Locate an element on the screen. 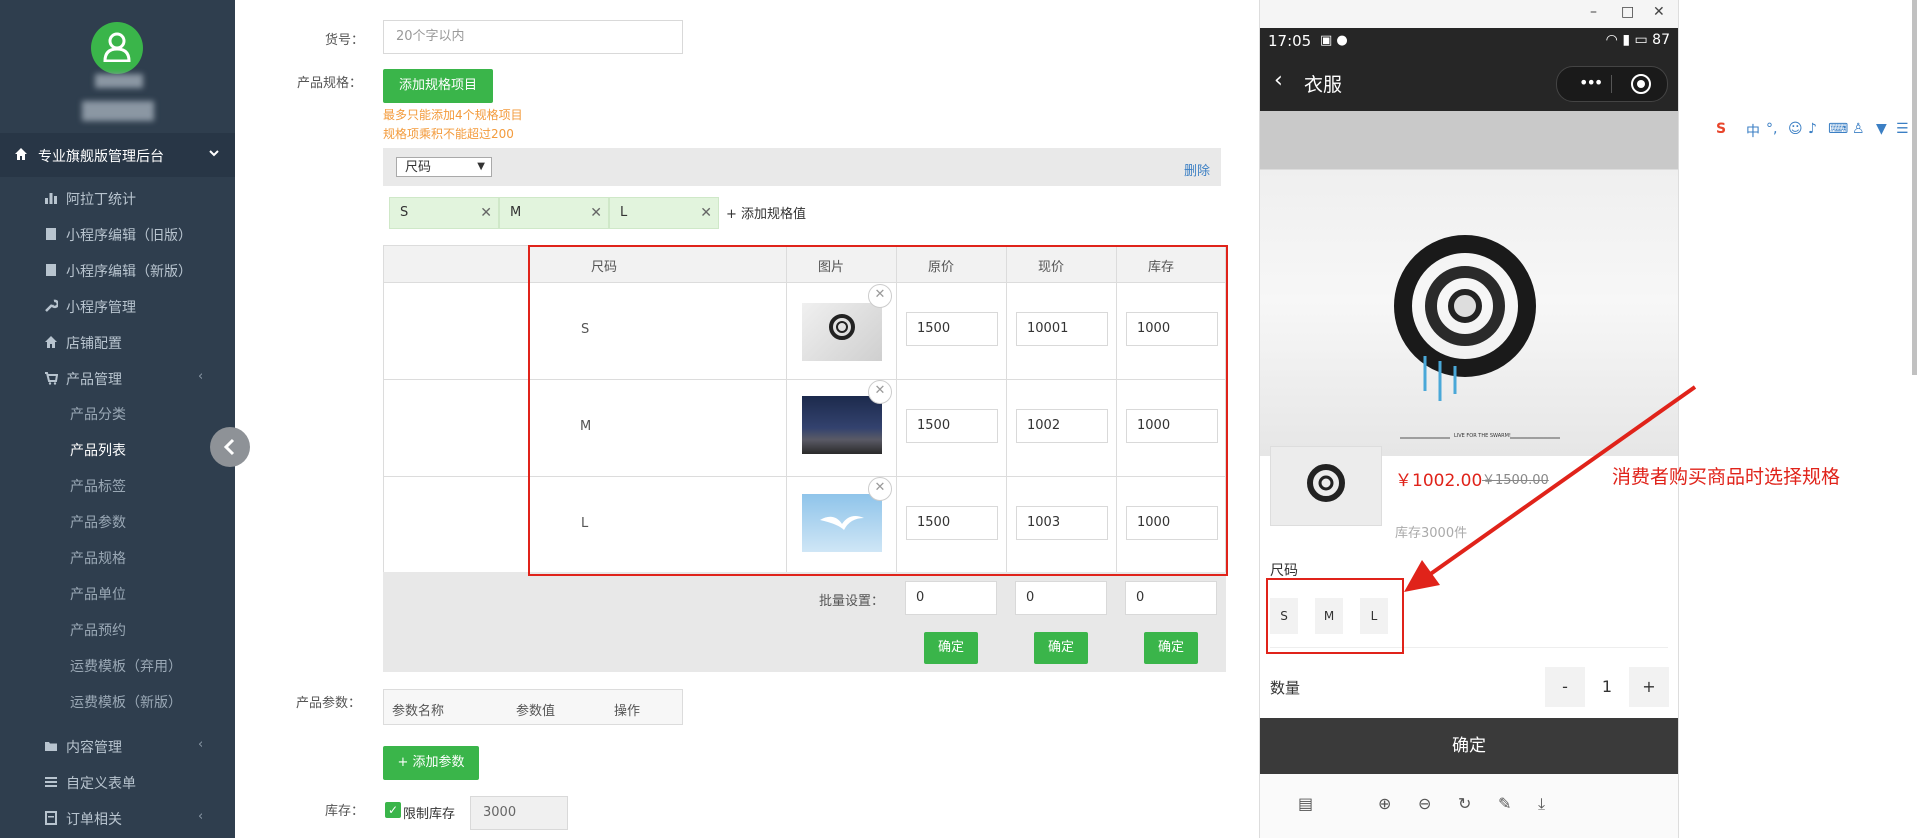 Image resolution: width=1917 pixels, height=838 pixels. highlight-spec-table is located at coordinates (878, 410).